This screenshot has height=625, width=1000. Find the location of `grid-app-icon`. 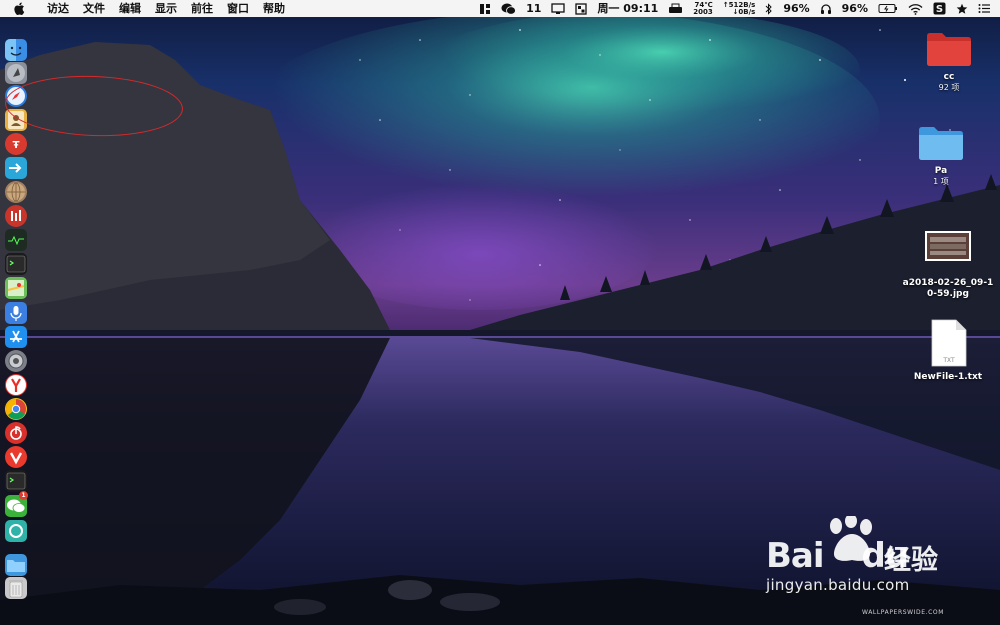

grid-app-icon is located at coordinates (581, 8).